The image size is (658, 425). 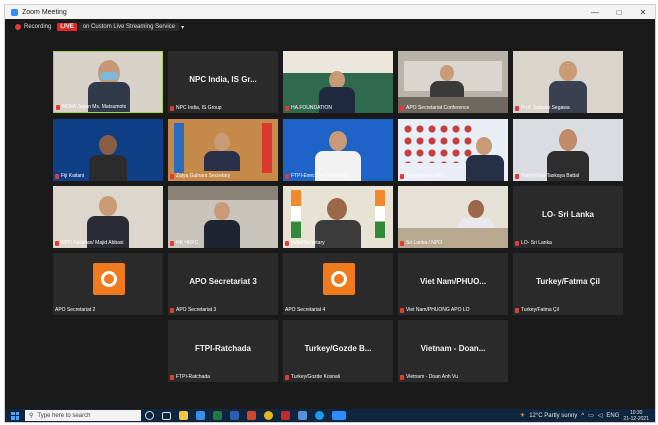 I want to click on windows-start-icon, so click(x=15, y=415).